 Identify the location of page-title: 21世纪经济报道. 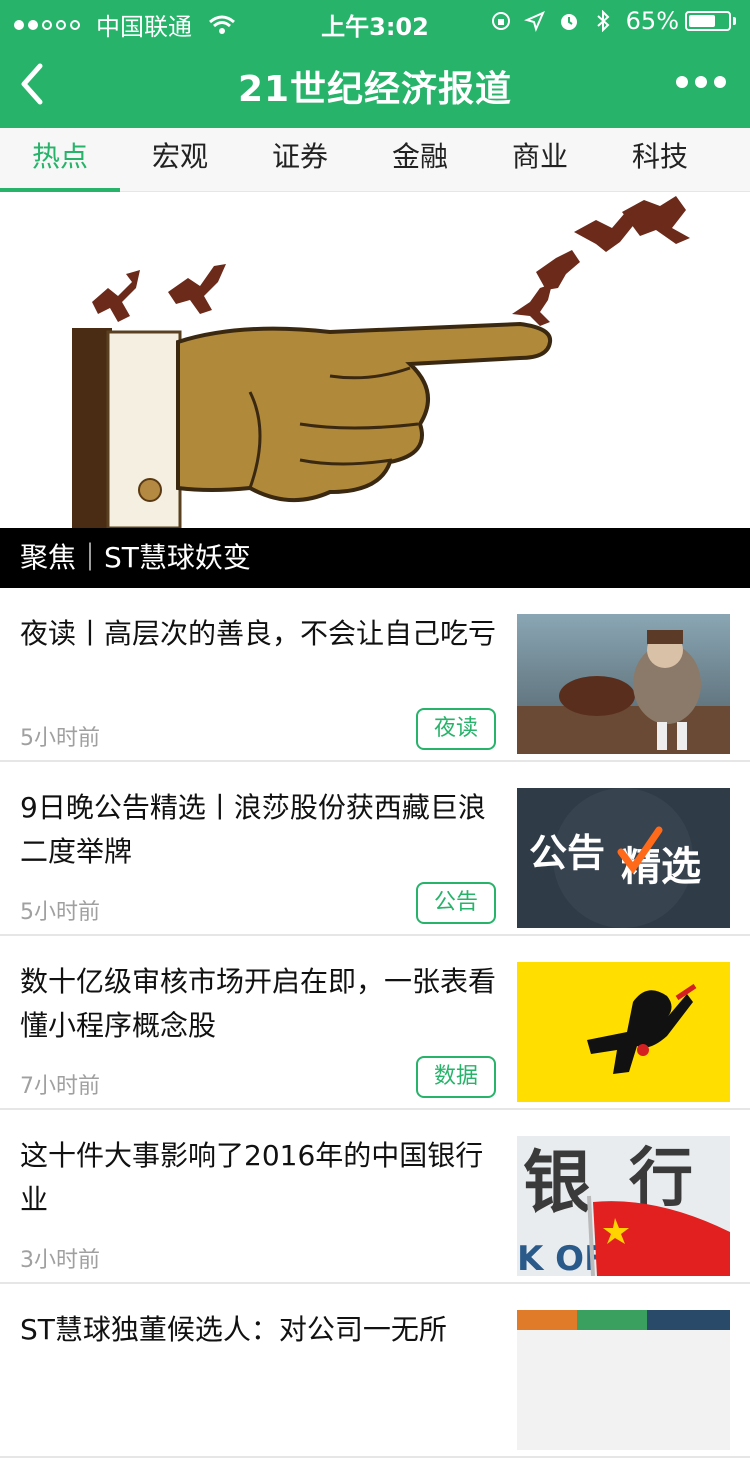
(375, 89).